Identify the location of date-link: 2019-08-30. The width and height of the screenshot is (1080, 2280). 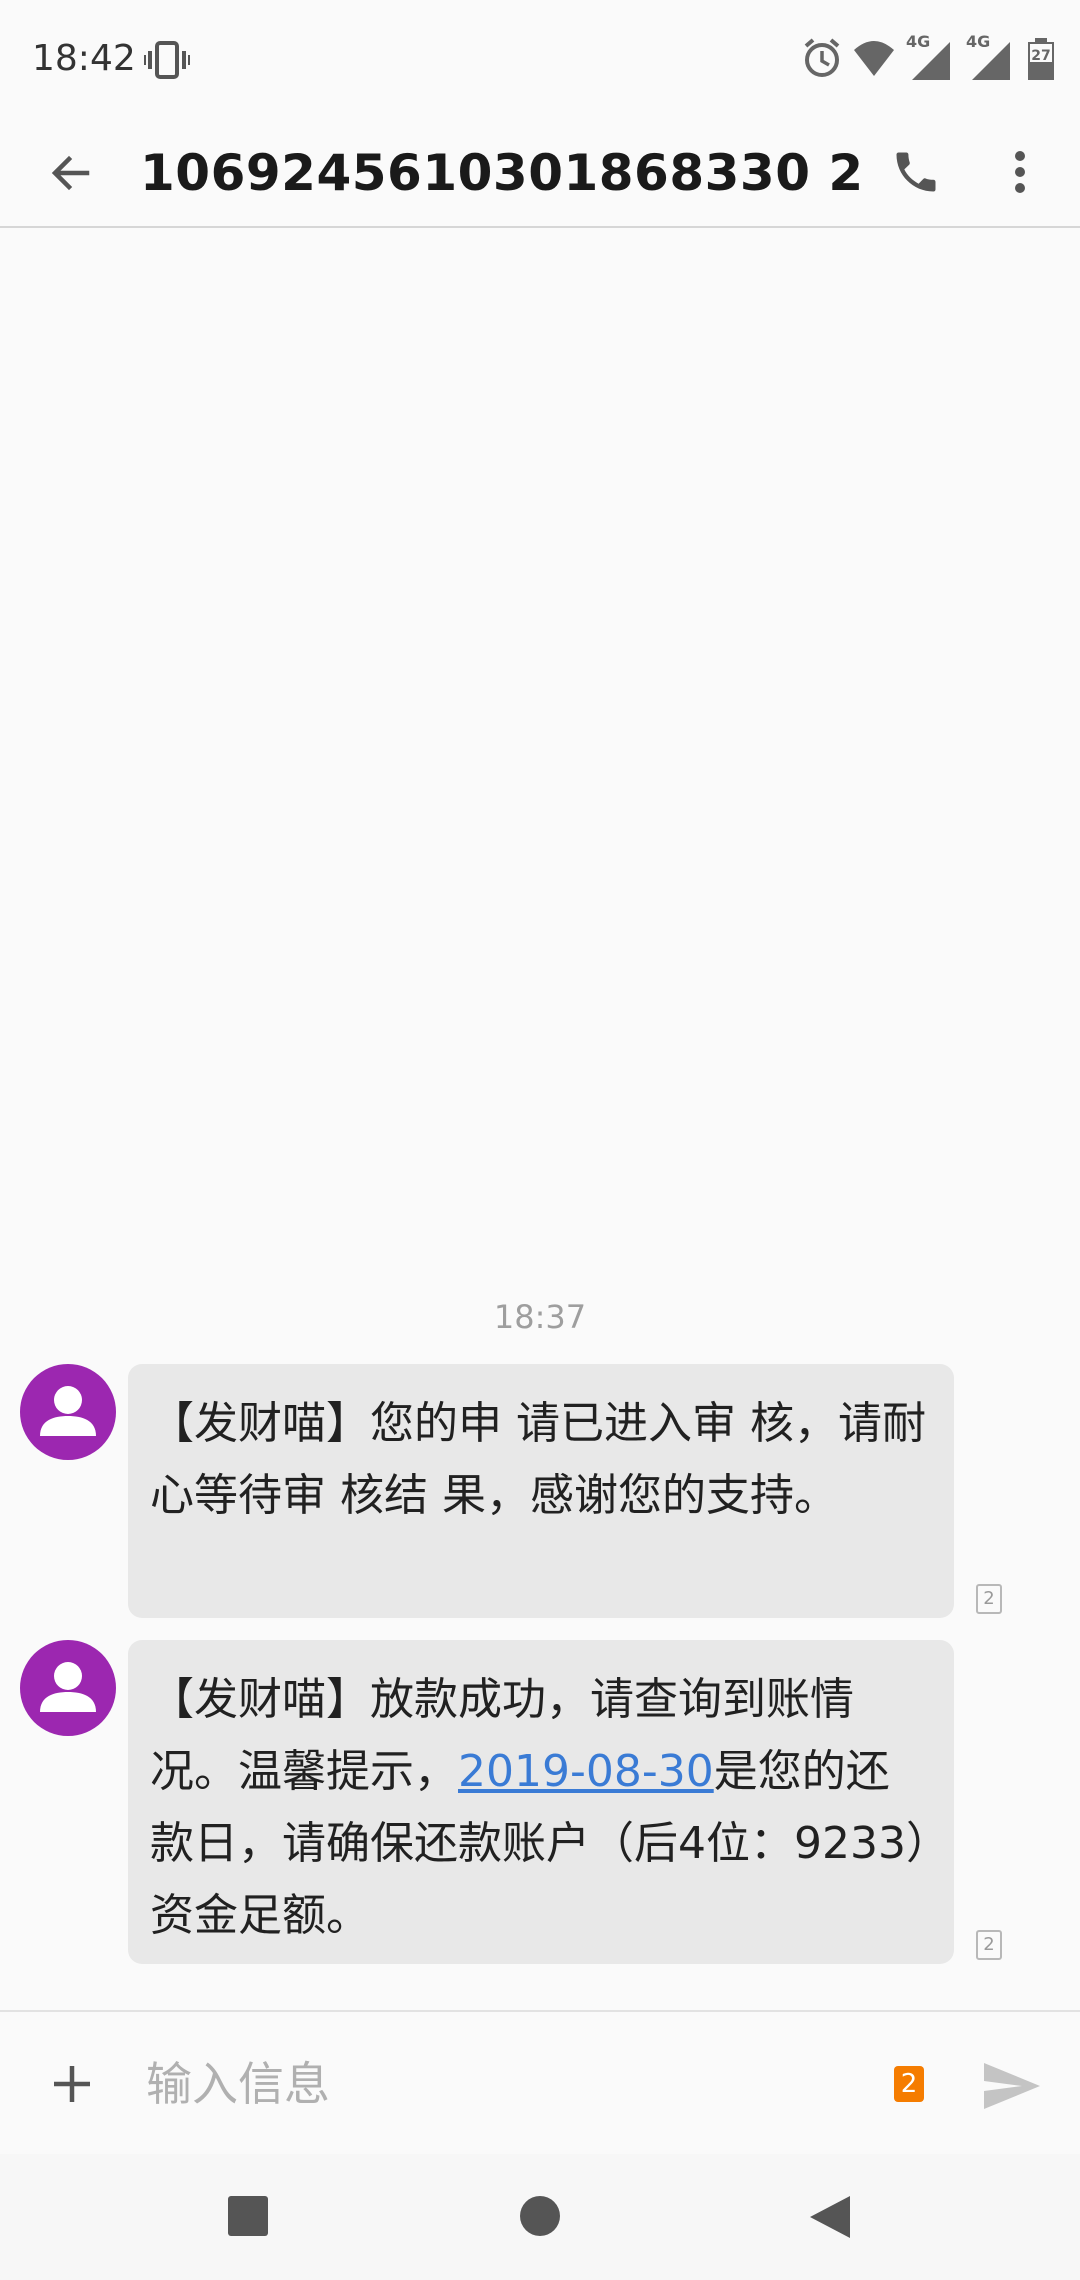
(586, 1771).